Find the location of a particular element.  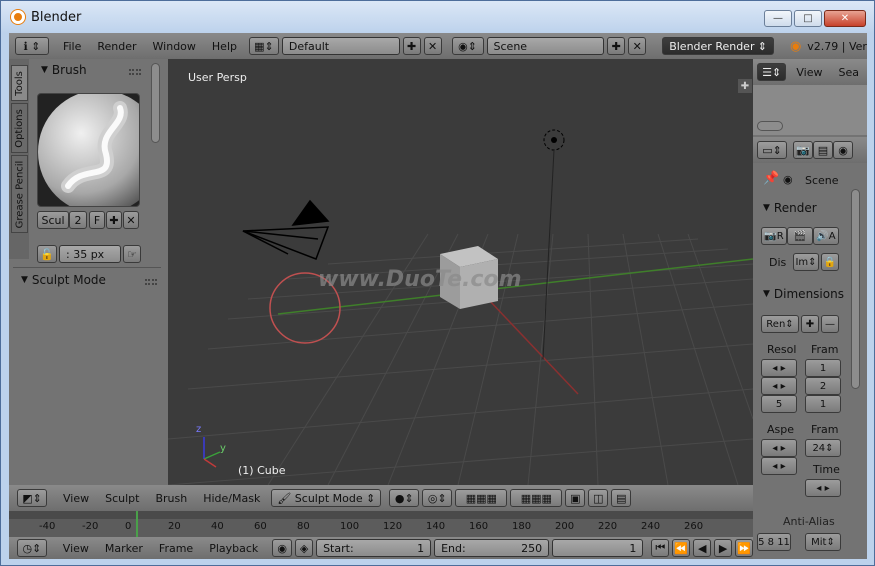

menu-frame: Frame is located at coordinates (176, 548).